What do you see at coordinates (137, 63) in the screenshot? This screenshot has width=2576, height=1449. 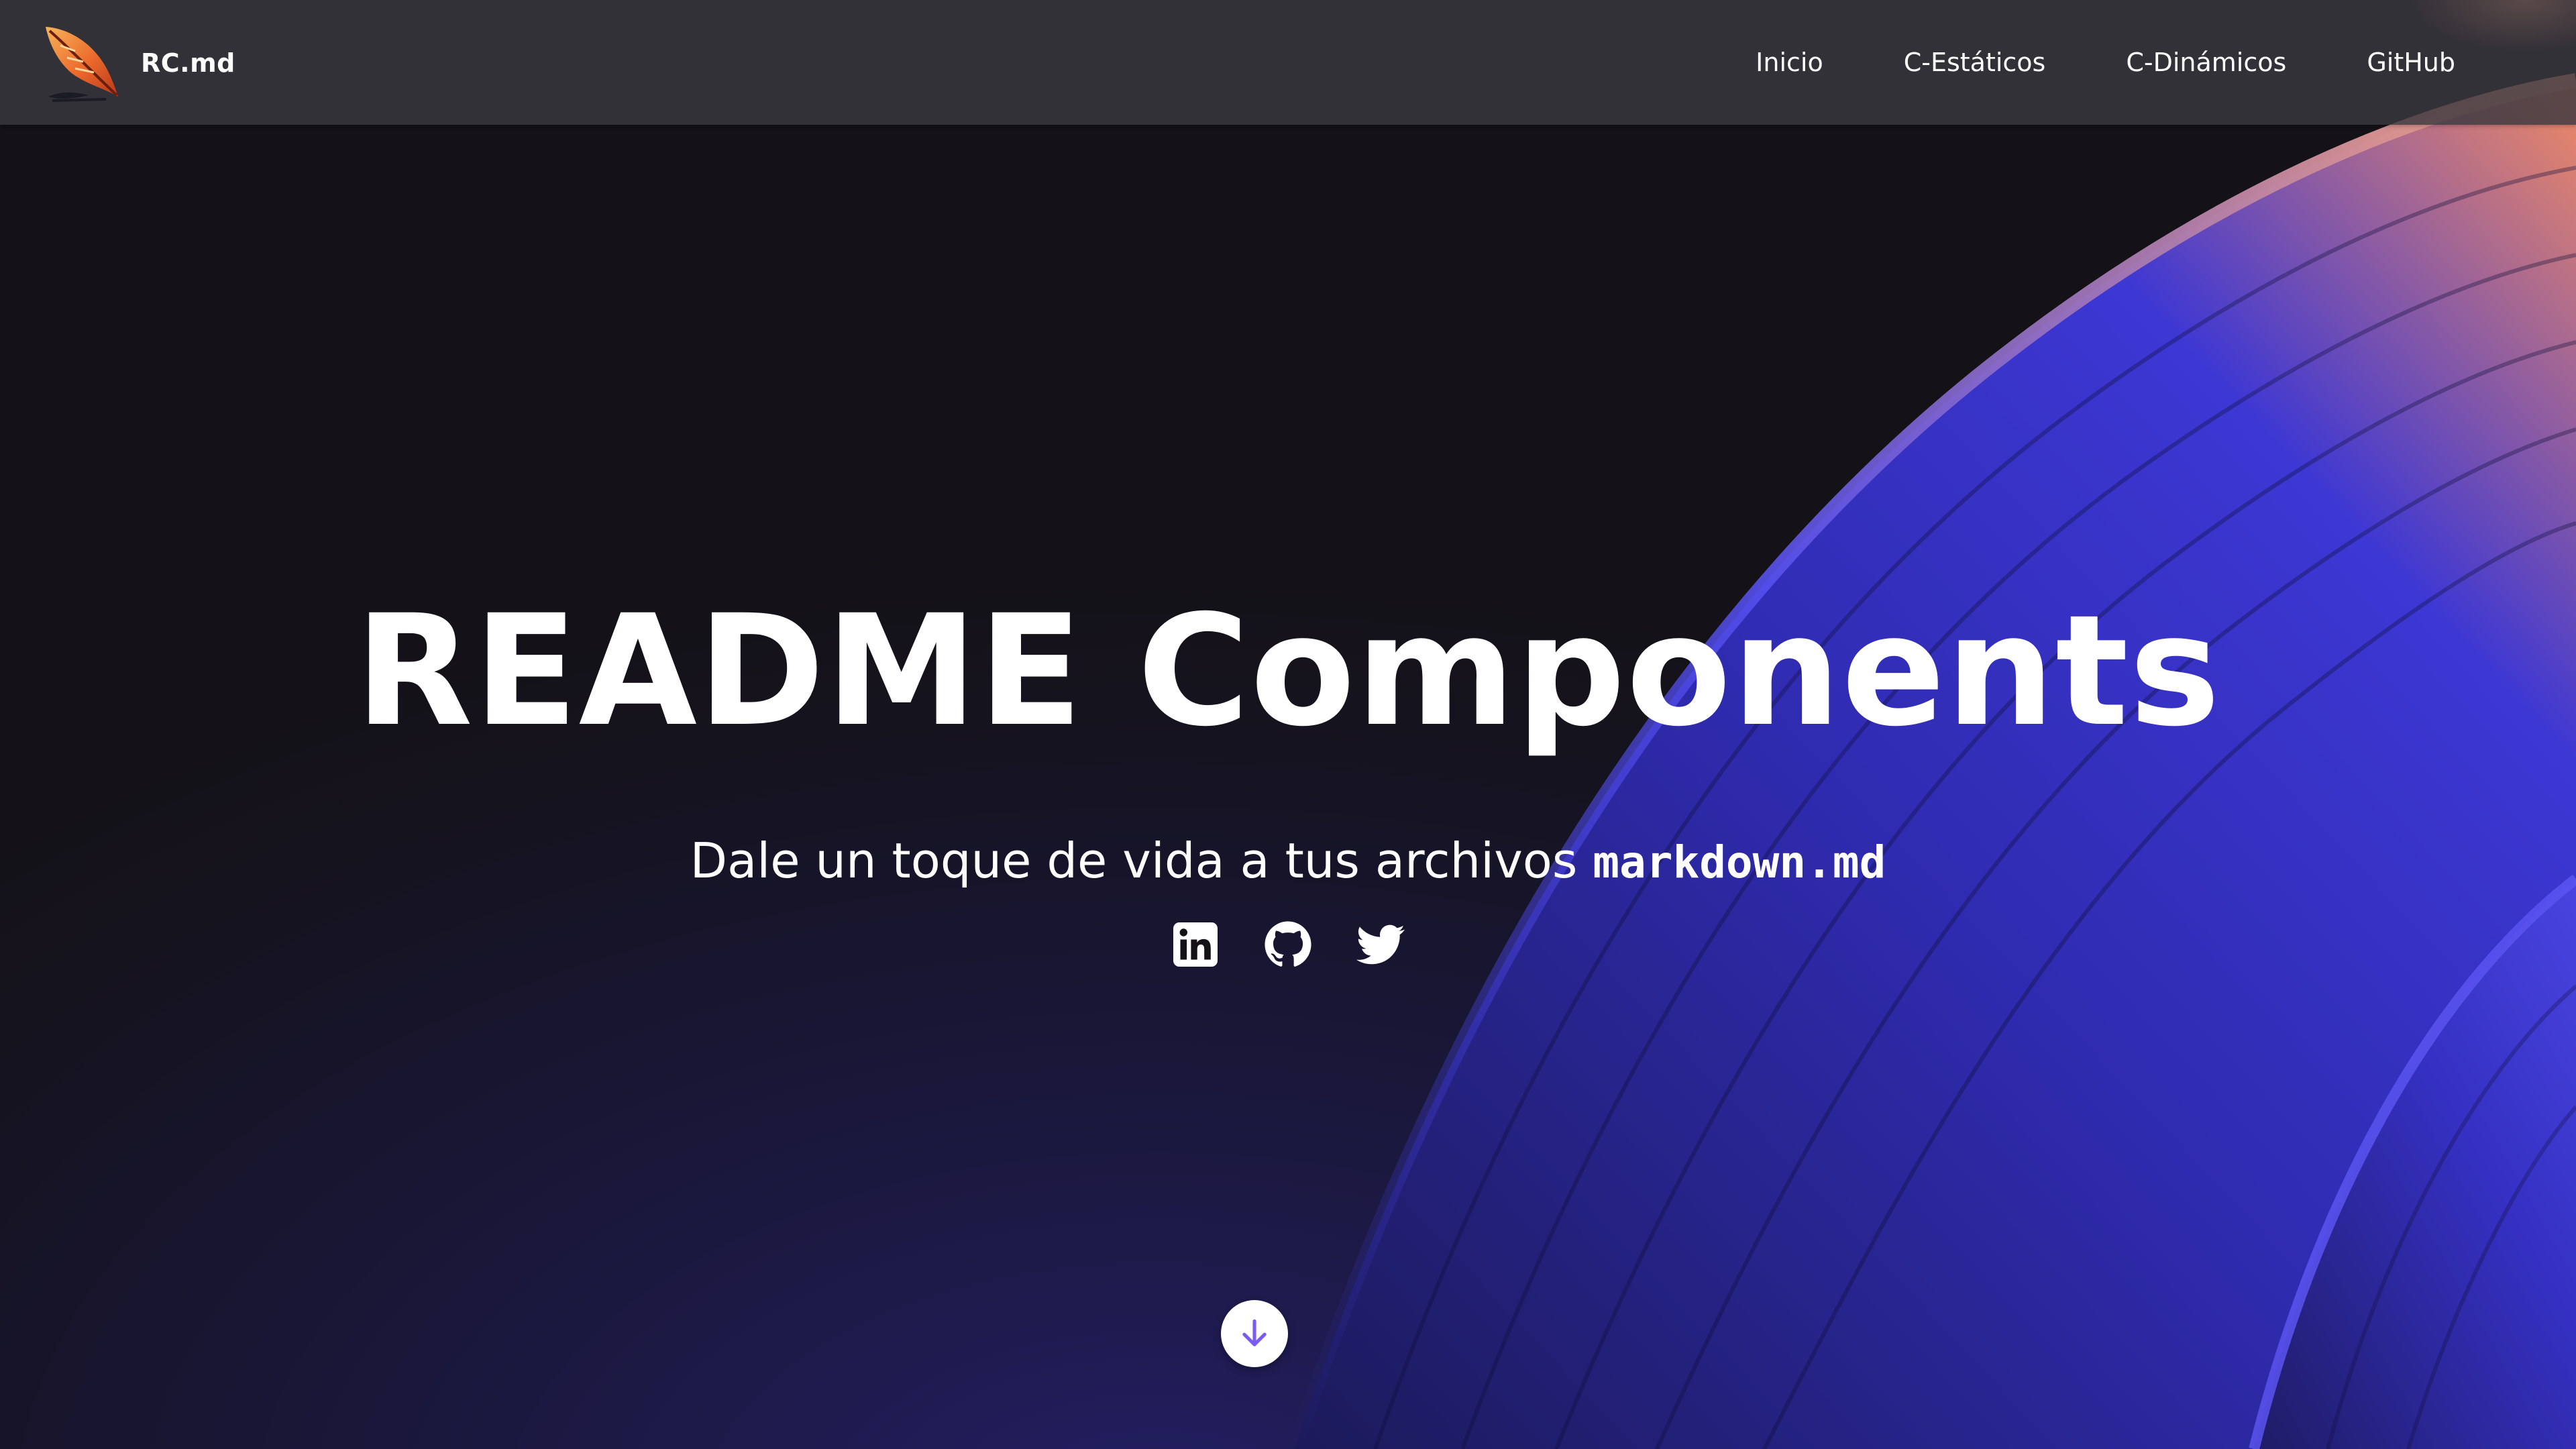 I see `brand-link: RC.md` at bounding box center [137, 63].